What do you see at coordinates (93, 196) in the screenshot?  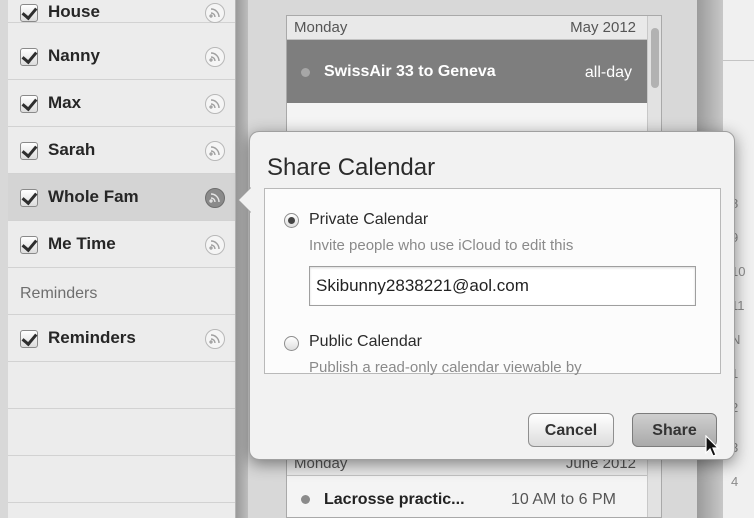 I see `calendar-label: Whole Fam` at bounding box center [93, 196].